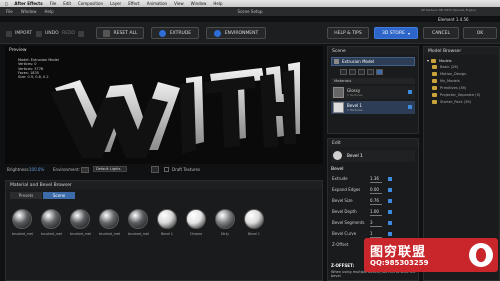  Describe the element at coordinates (236, 33) in the screenshot. I see `environment-button: ENVIRONMENT` at that location.